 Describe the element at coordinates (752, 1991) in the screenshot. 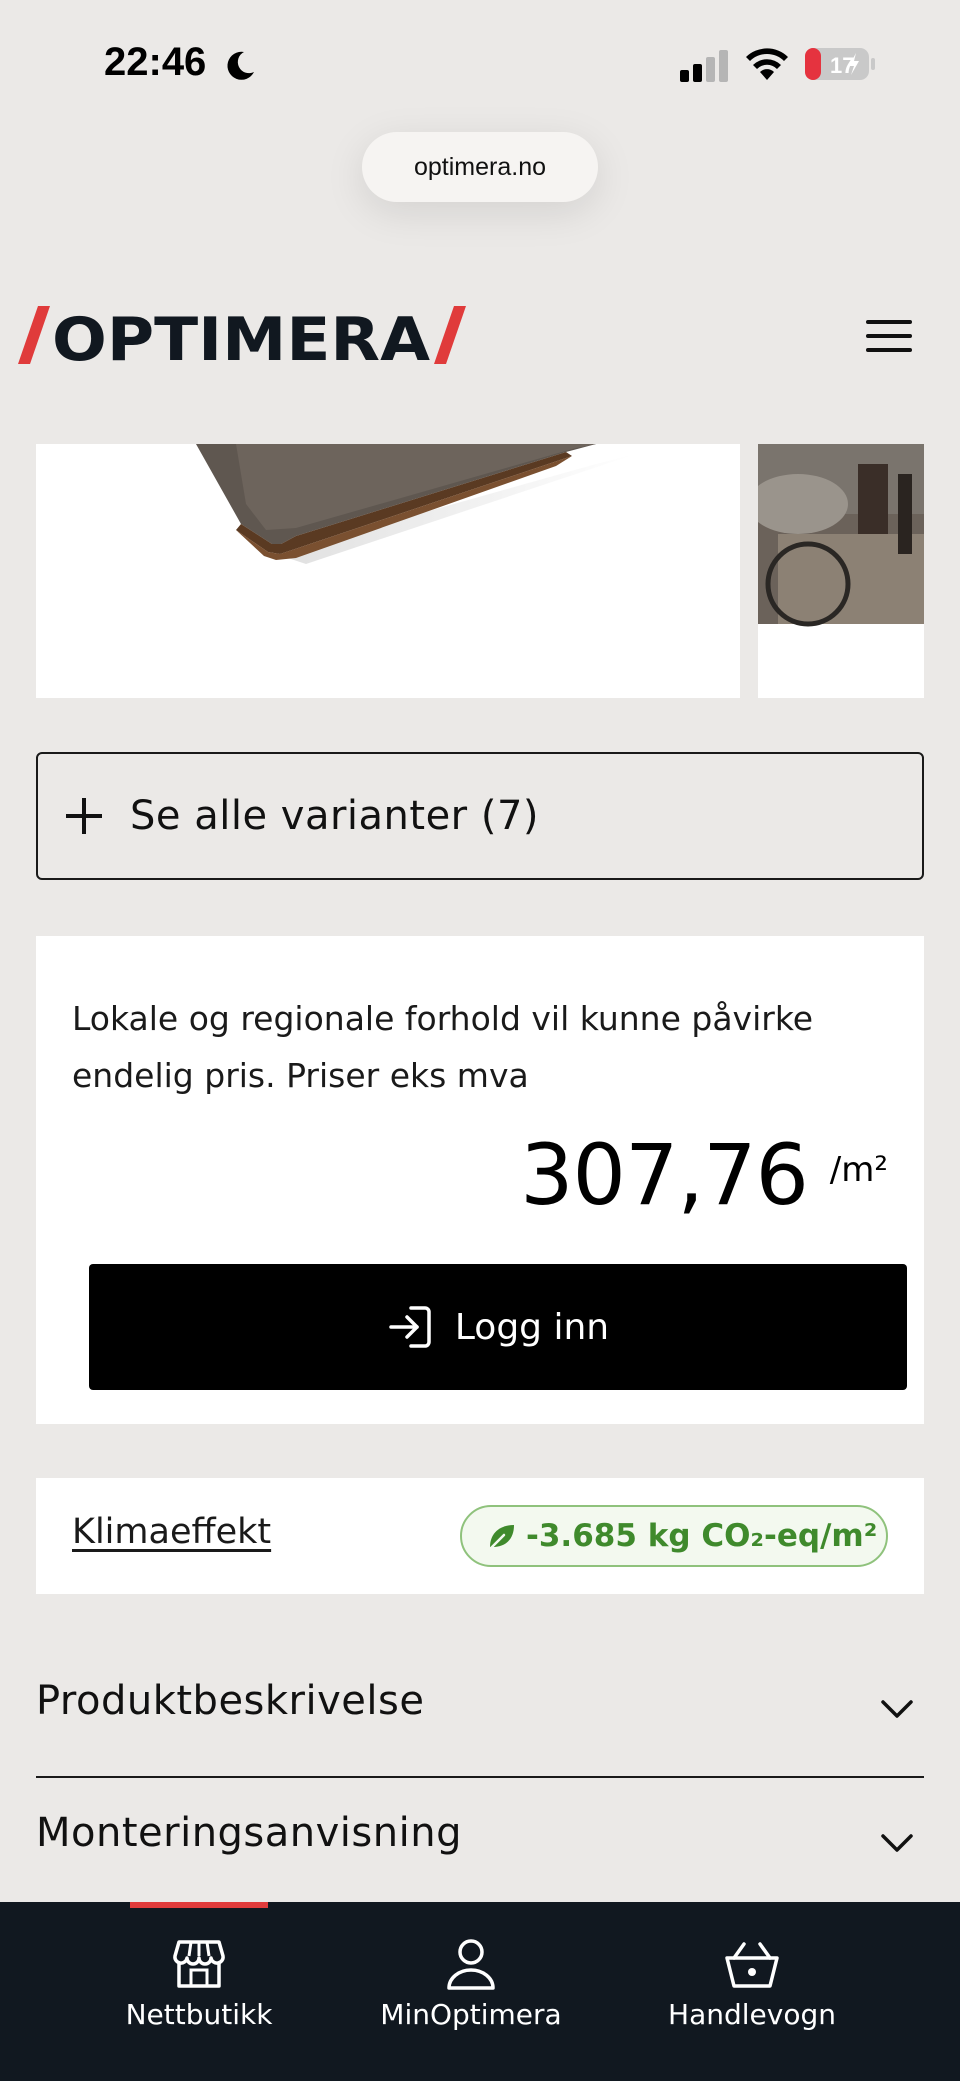

I see `nav-item-handlevogn: Handlevogn` at that location.